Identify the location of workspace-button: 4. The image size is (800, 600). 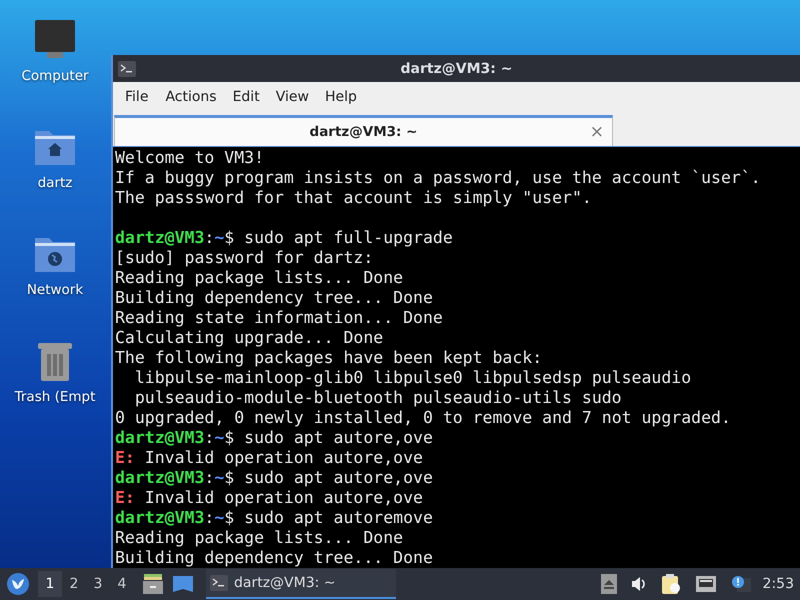
(122, 584).